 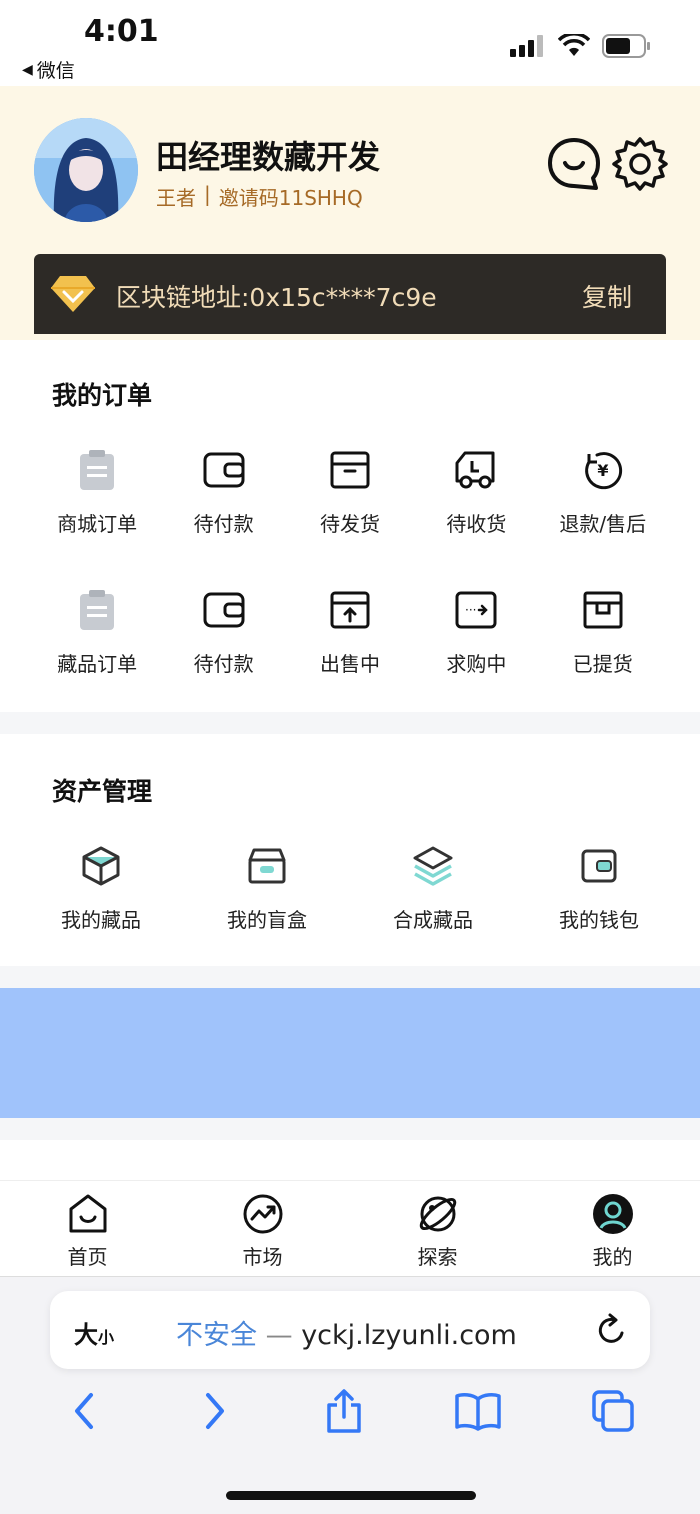 What do you see at coordinates (121, 31) in the screenshot?
I see `clock: 4:01` at bounding box center [121, 31].